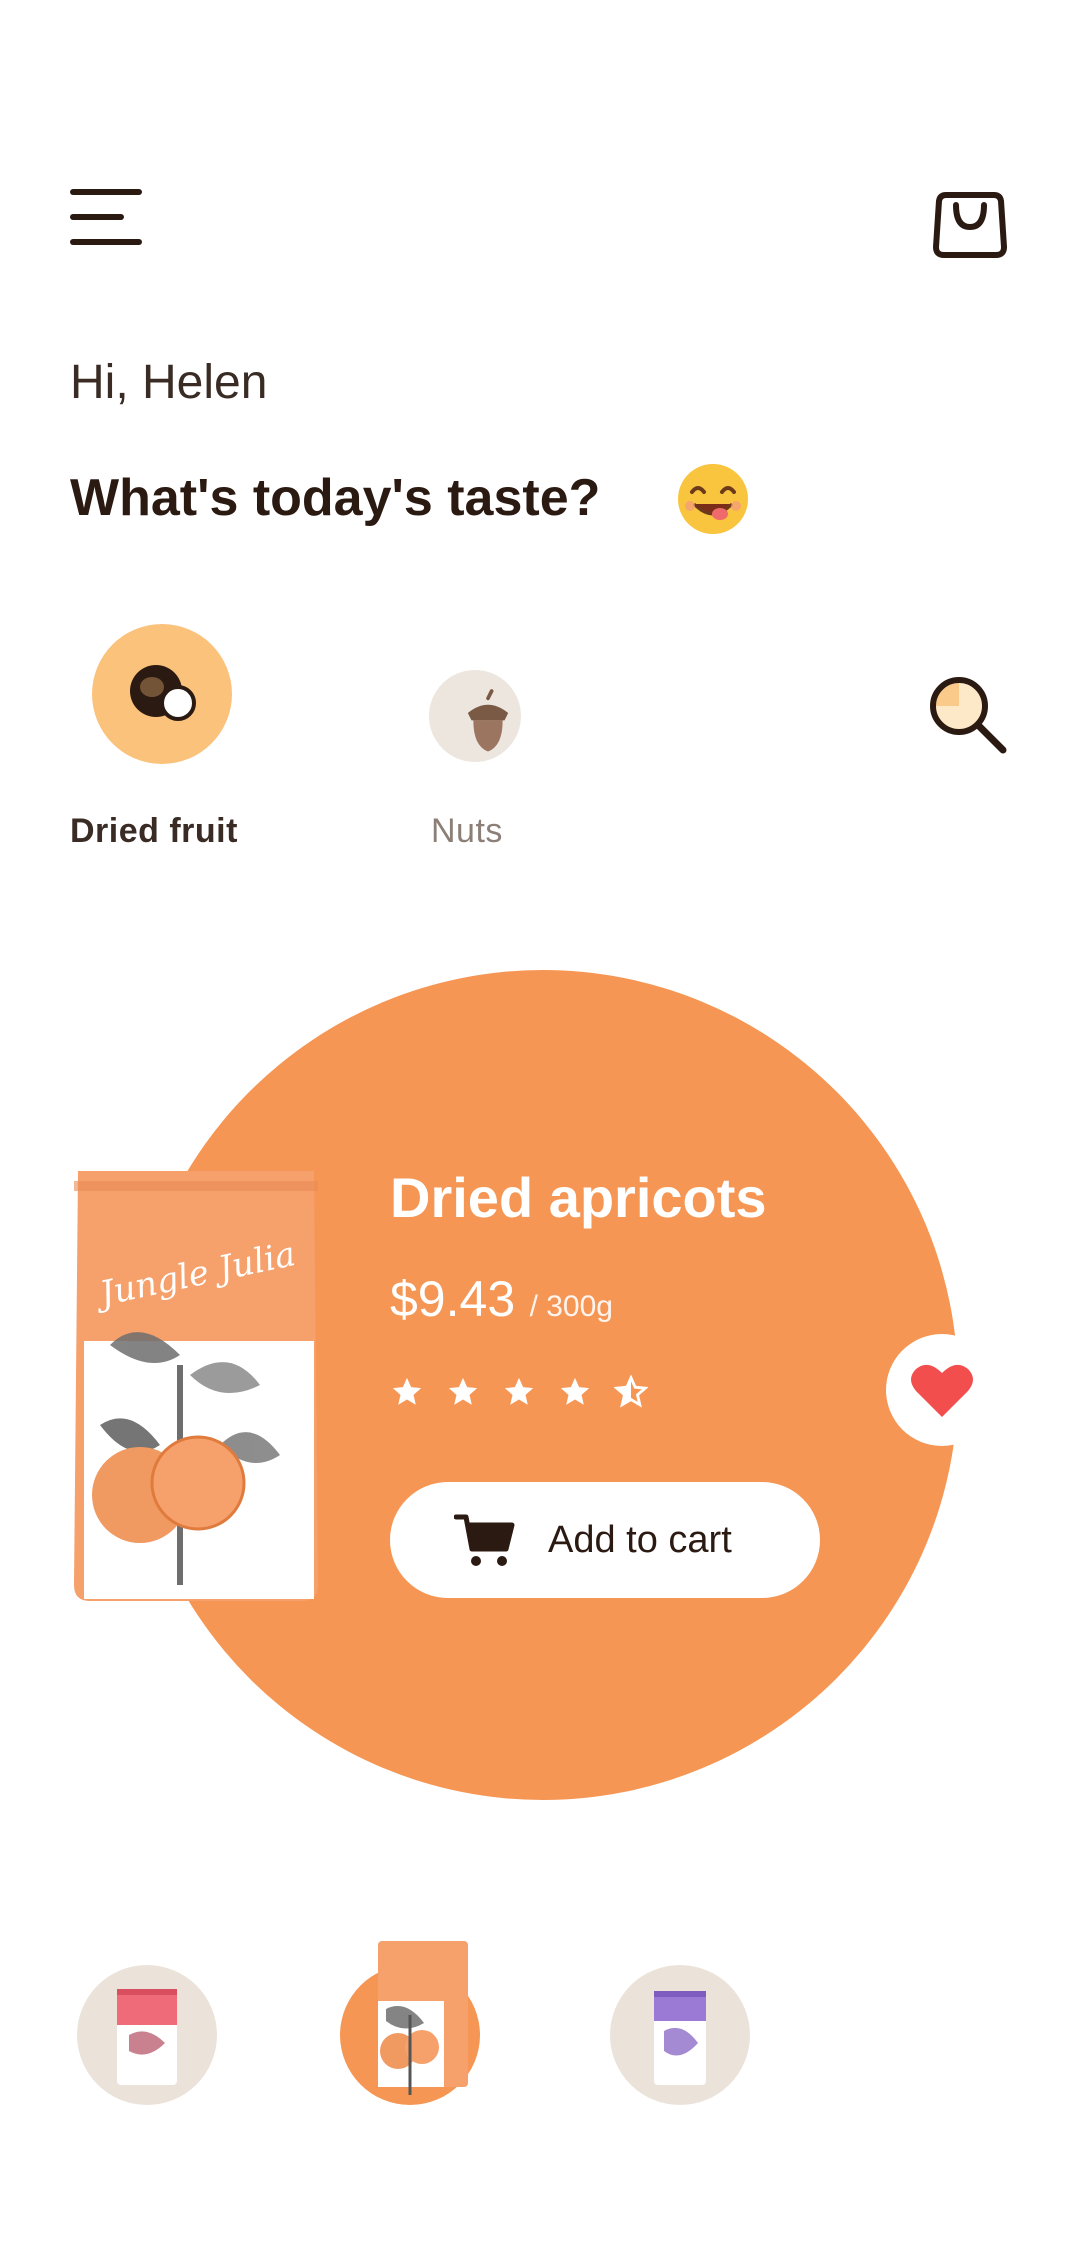 Image resolution: width=1080 pixels, height=2250 pixels. Describe the element at coordinates (106, 217) in the screenshot. I see `hamburger-menu-icon` at that location.